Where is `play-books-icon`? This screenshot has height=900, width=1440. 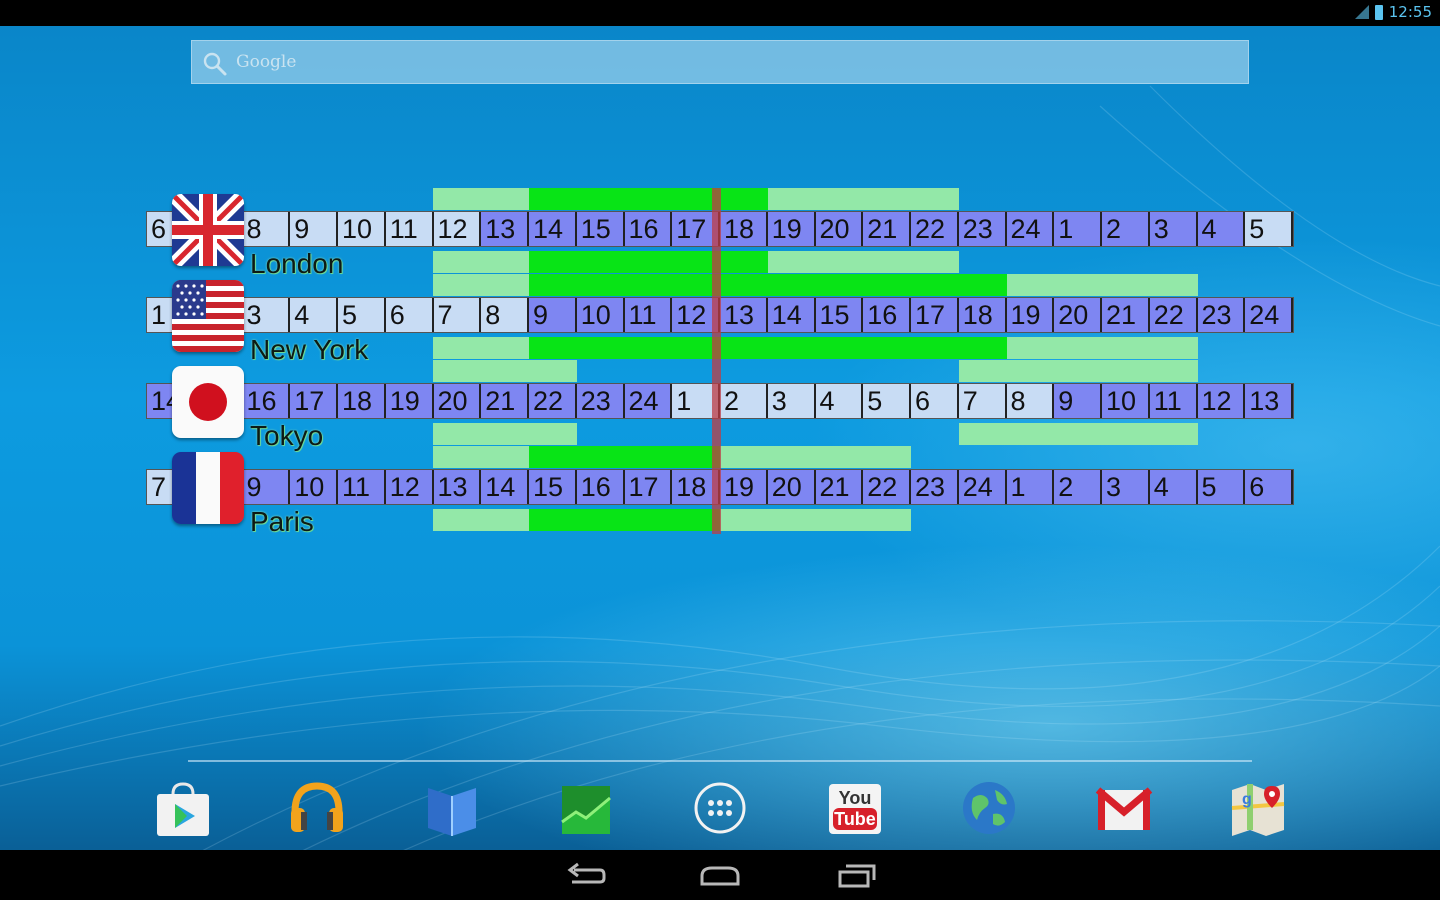 play-books-icon is located at coordinates (452, 808).